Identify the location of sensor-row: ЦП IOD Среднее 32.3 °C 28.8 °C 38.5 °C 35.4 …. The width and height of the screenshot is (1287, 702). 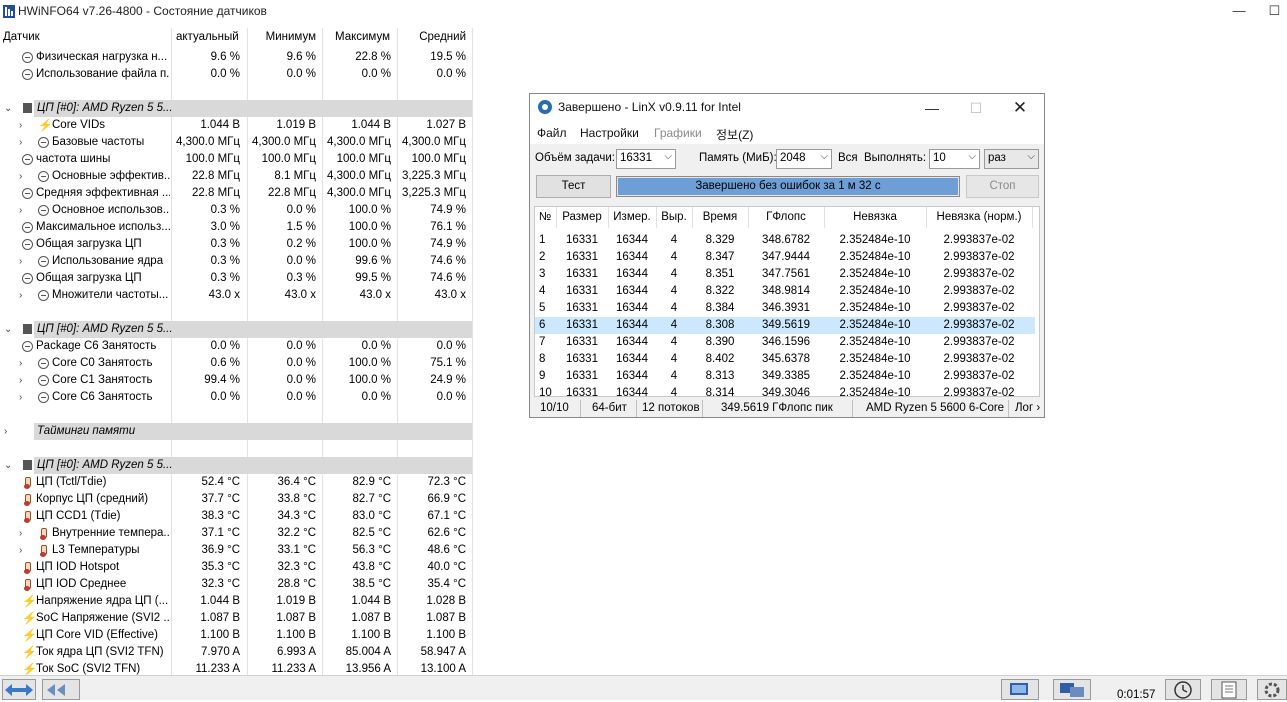
(236, 584).